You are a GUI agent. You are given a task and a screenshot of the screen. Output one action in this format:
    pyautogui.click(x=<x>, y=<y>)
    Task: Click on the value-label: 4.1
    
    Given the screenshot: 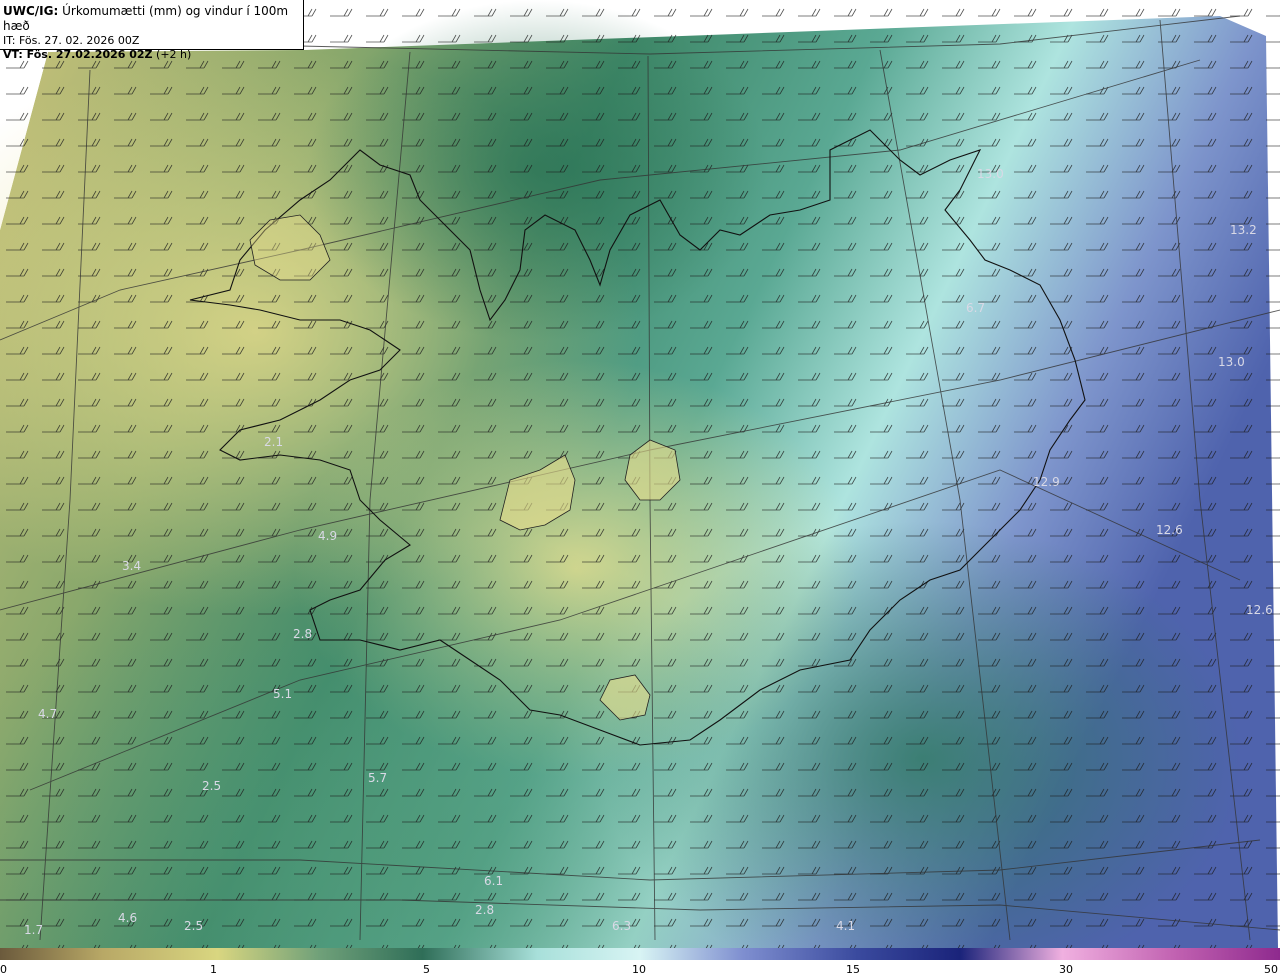 What is the action you would take?
    pyautogui.click(x=845, y=926)
    